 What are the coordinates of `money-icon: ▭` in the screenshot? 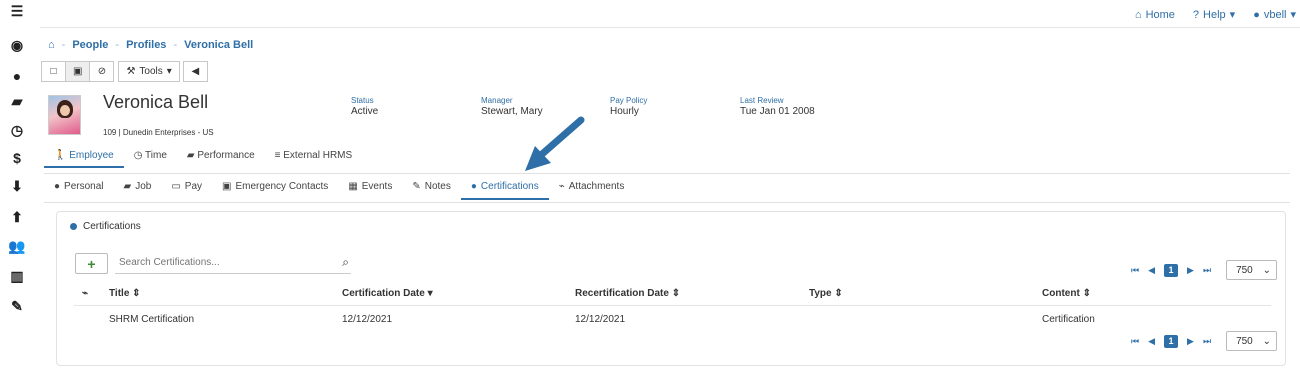 It's located at (176, 186).